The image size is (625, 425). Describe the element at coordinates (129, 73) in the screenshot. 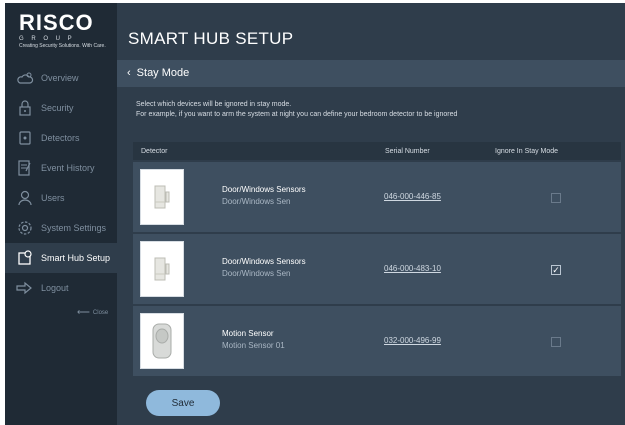

I see `chevron-left-icon: ‹` at that location.